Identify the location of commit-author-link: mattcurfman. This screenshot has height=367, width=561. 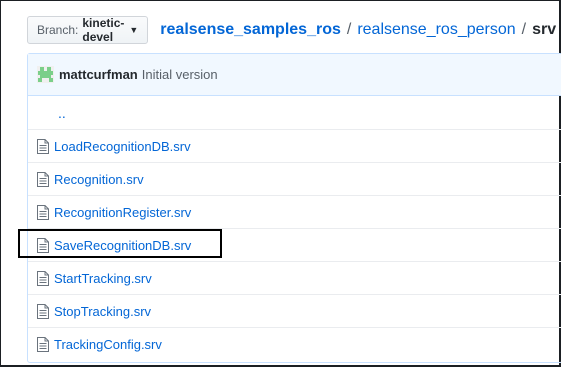
(98, 74).